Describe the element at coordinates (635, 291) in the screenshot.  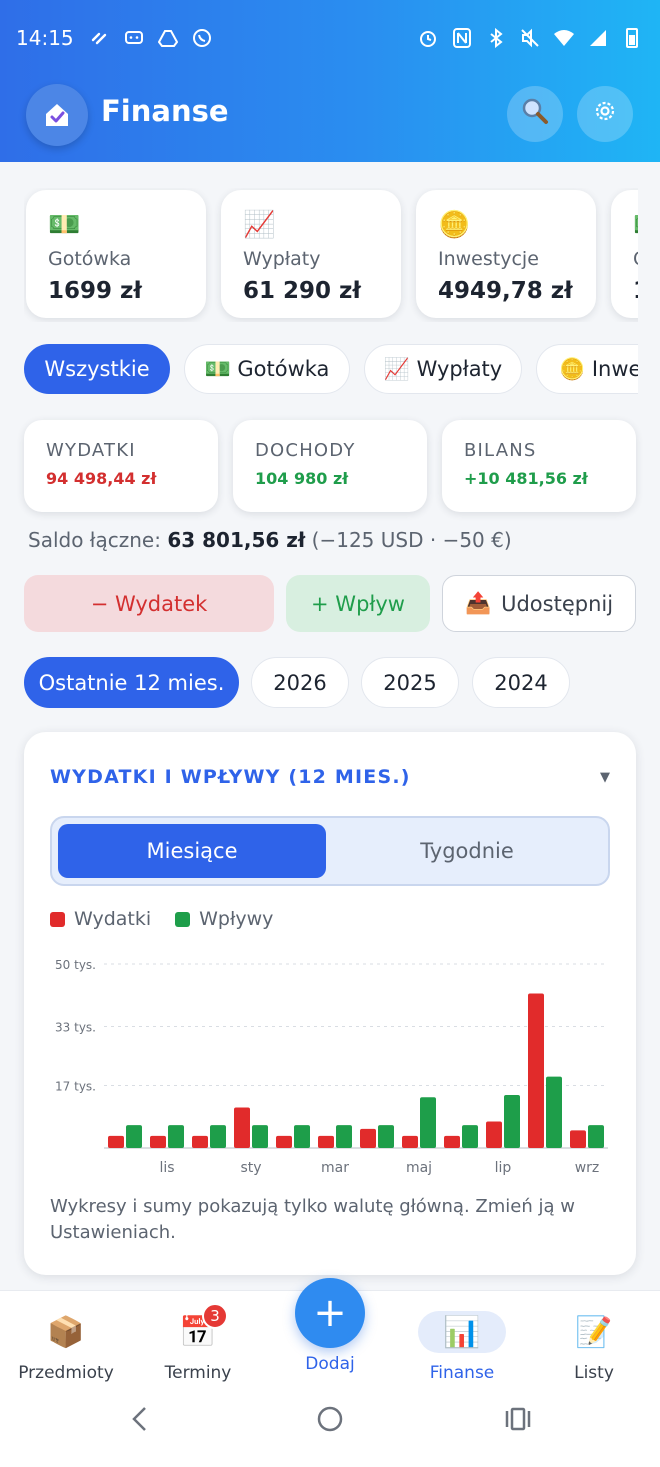
I see `account-amount: 1` at that location.